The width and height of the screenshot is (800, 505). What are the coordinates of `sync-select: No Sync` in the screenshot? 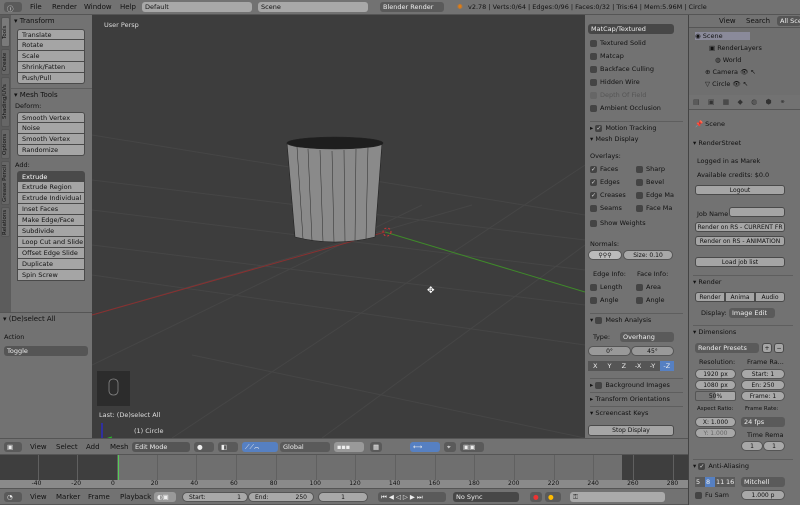 It's located at (486, 497).